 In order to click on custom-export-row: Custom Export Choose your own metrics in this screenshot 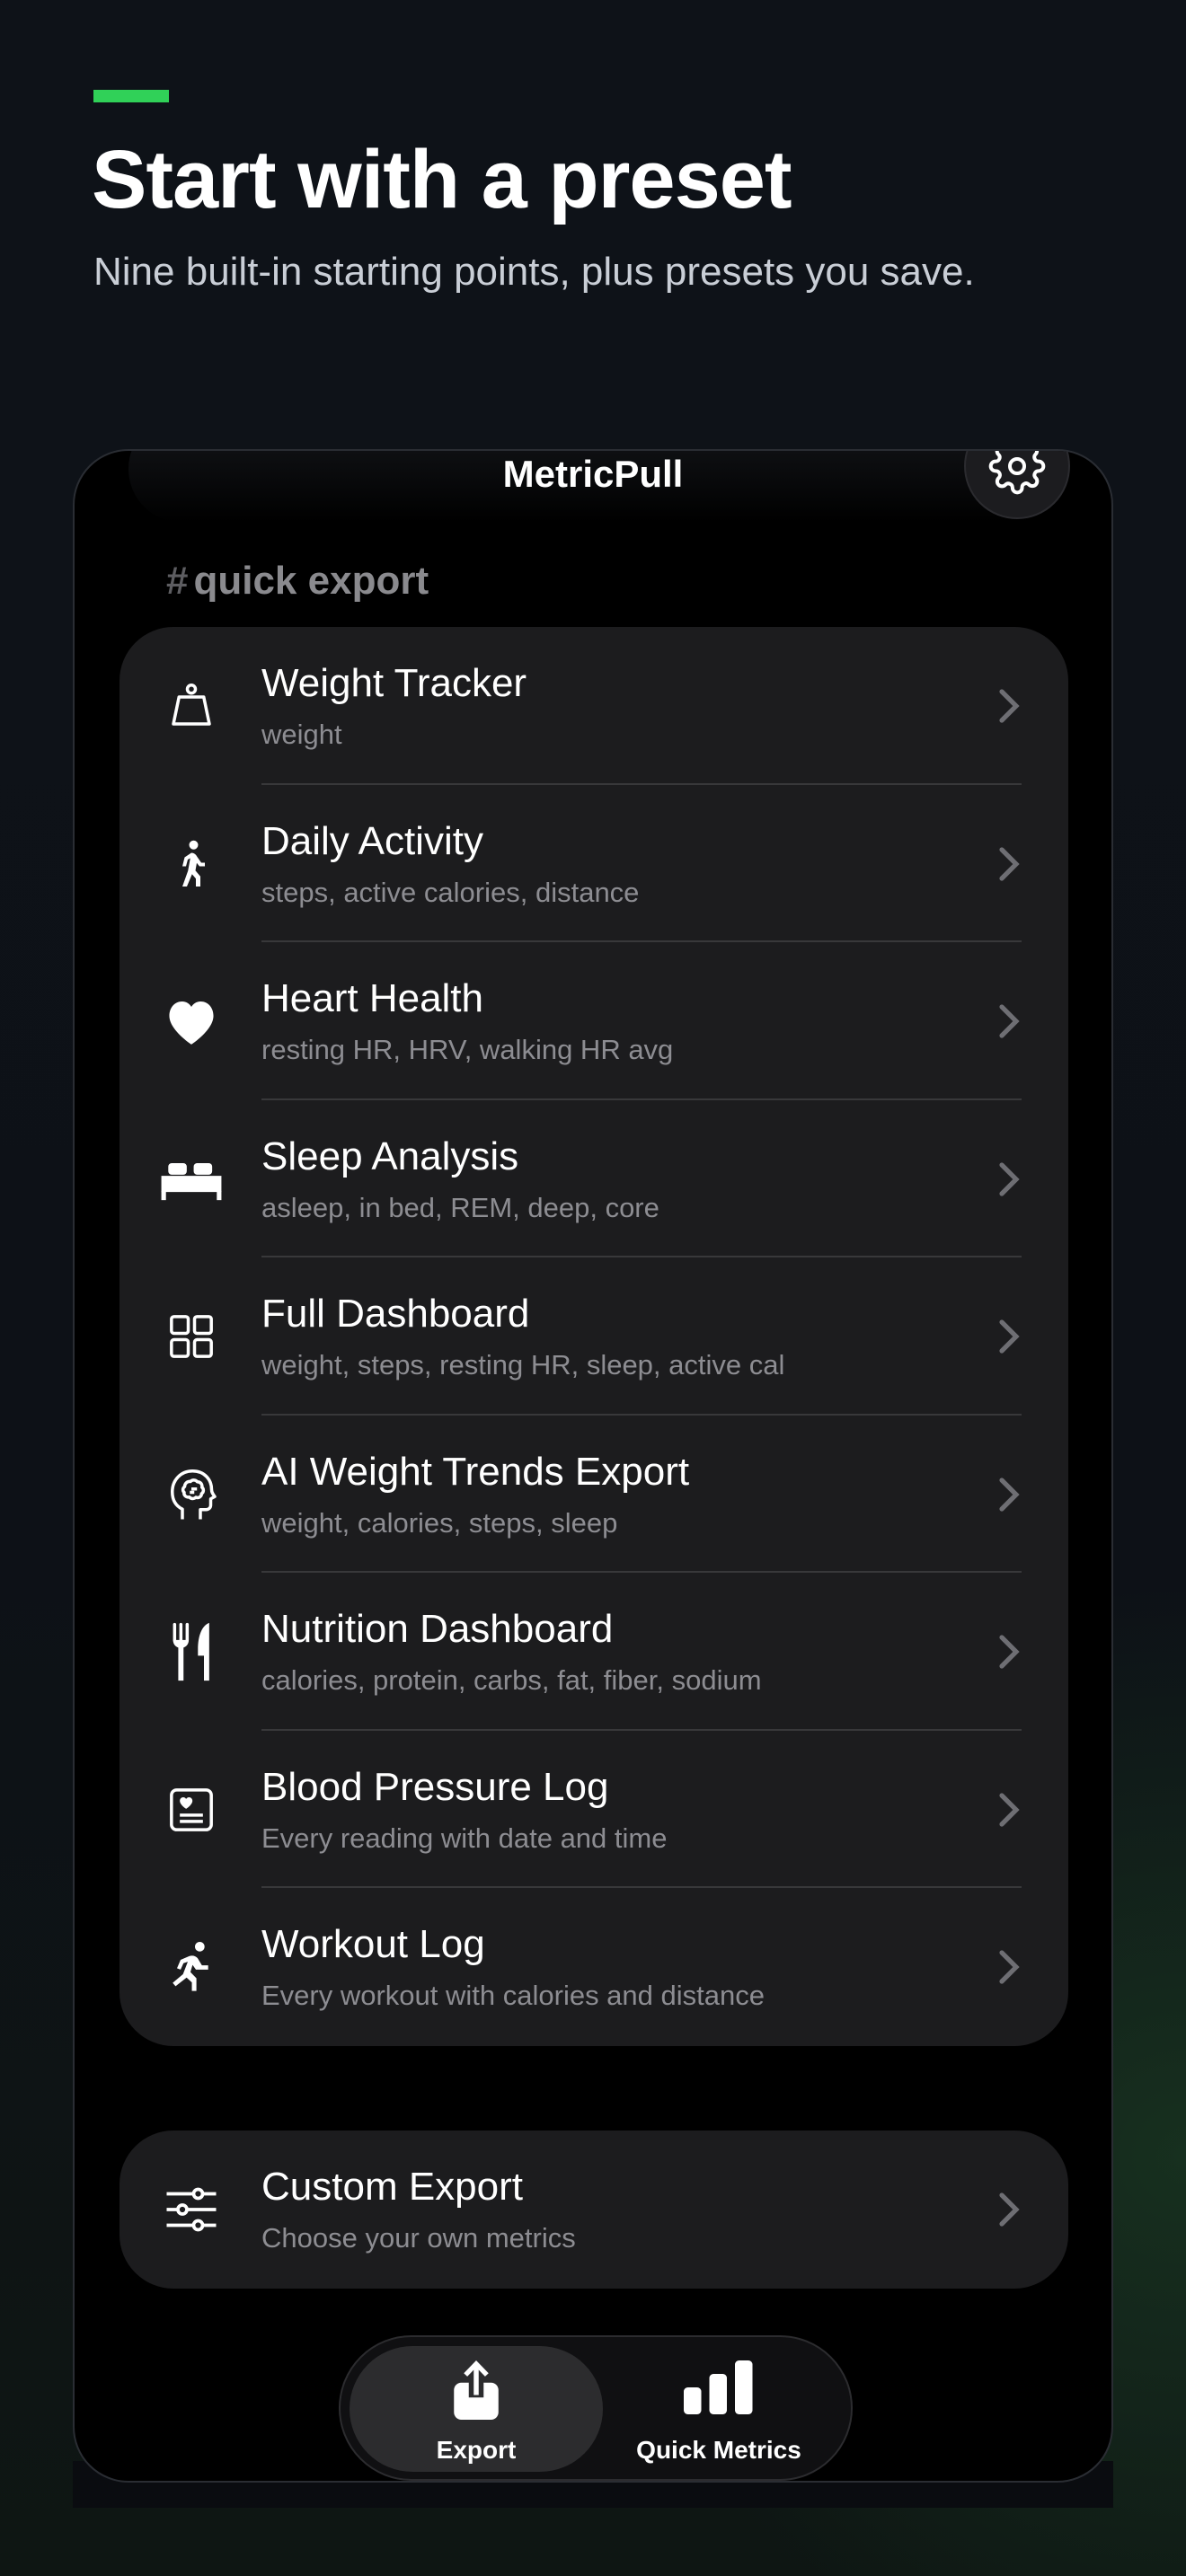, I will do `click(593, 2209)`.